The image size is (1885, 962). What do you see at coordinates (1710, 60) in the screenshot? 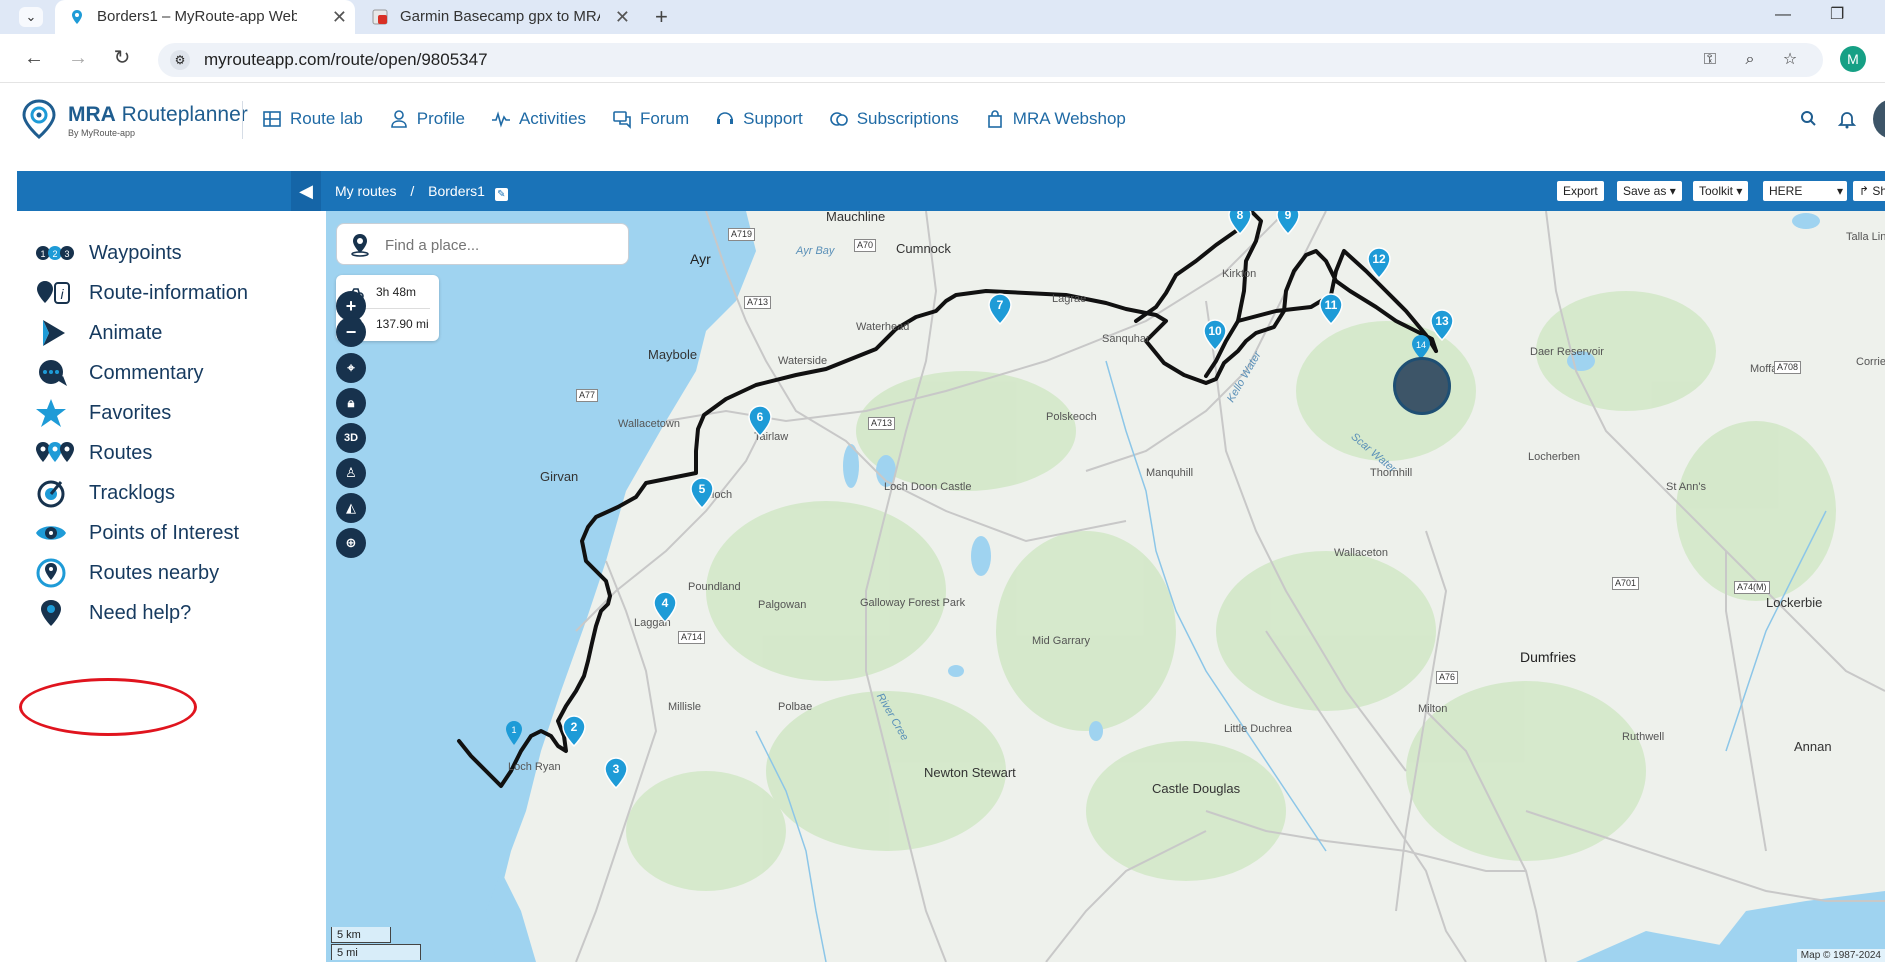
I see `key-icon: ⚿` at bounding box center [1710, 60].